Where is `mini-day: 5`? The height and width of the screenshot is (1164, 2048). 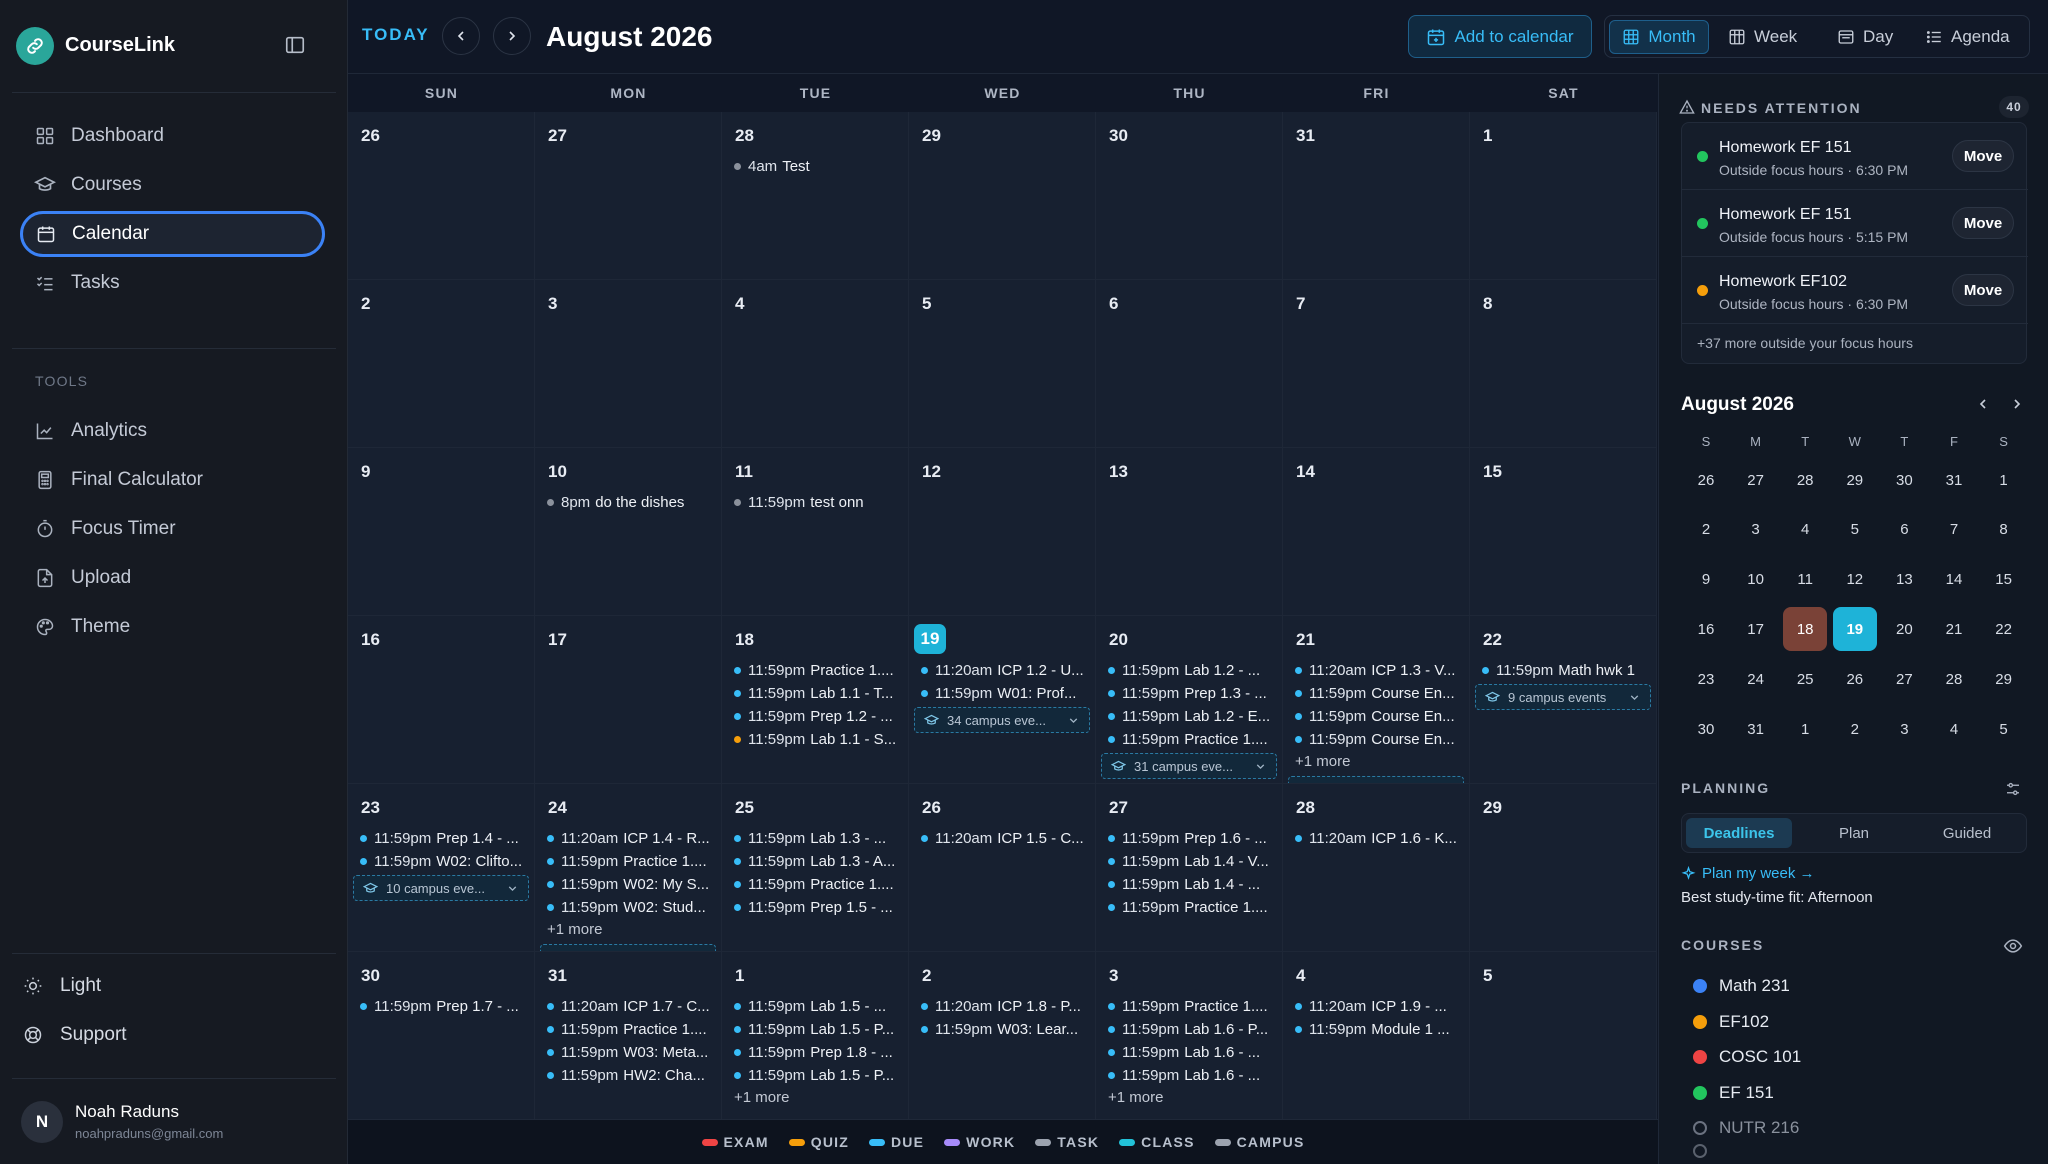 mini-day: 5 is located at coordinates (2004, 729).